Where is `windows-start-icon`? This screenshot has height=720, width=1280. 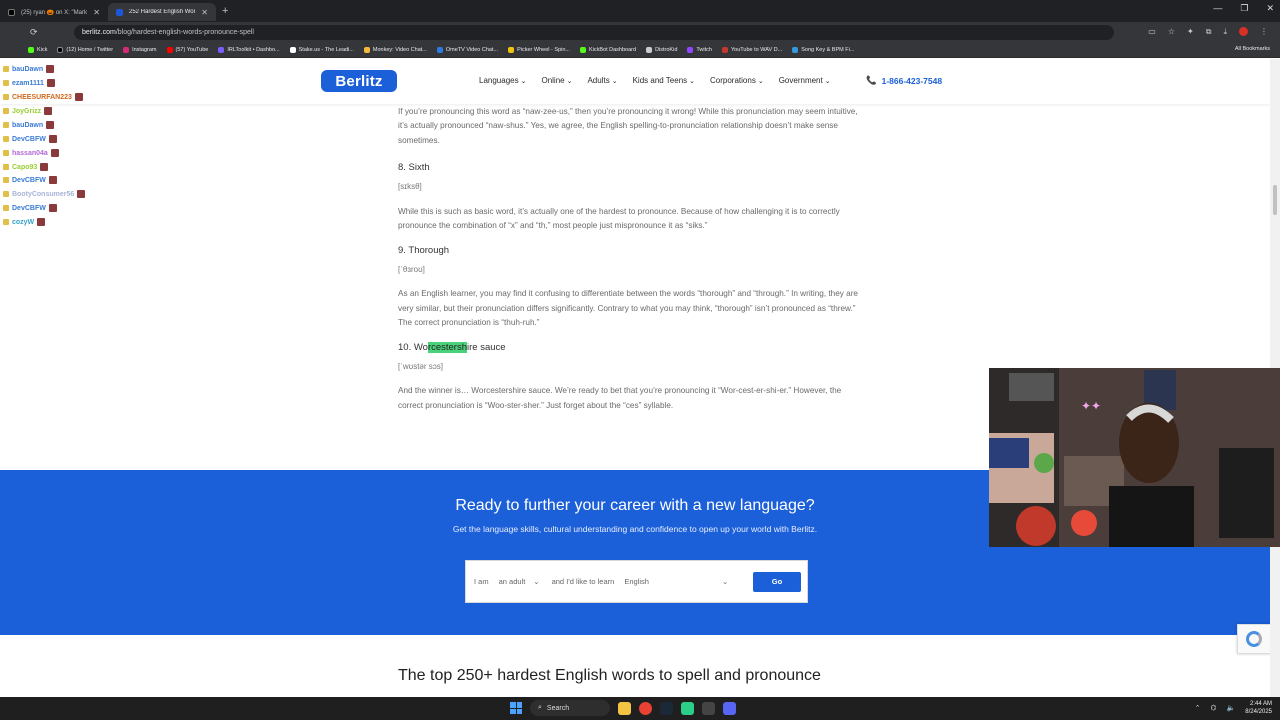
windows-start-icon is located at coordinates (516, 708).